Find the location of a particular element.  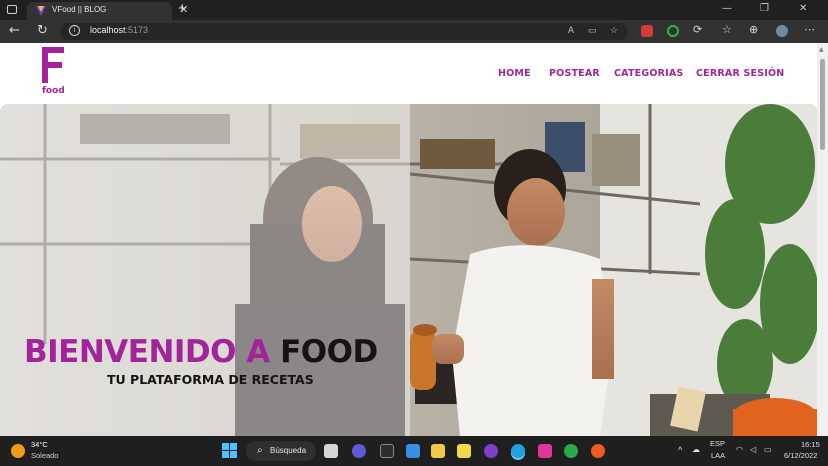

scrollbar-thumb is located at coordinates (822, 104).